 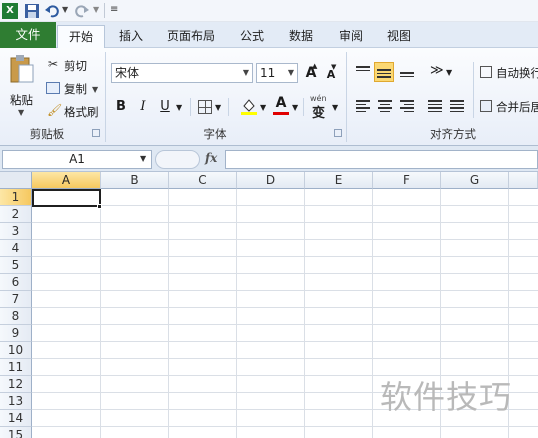 I want to click on row-header-5: 5, so click(x=16, y=265).